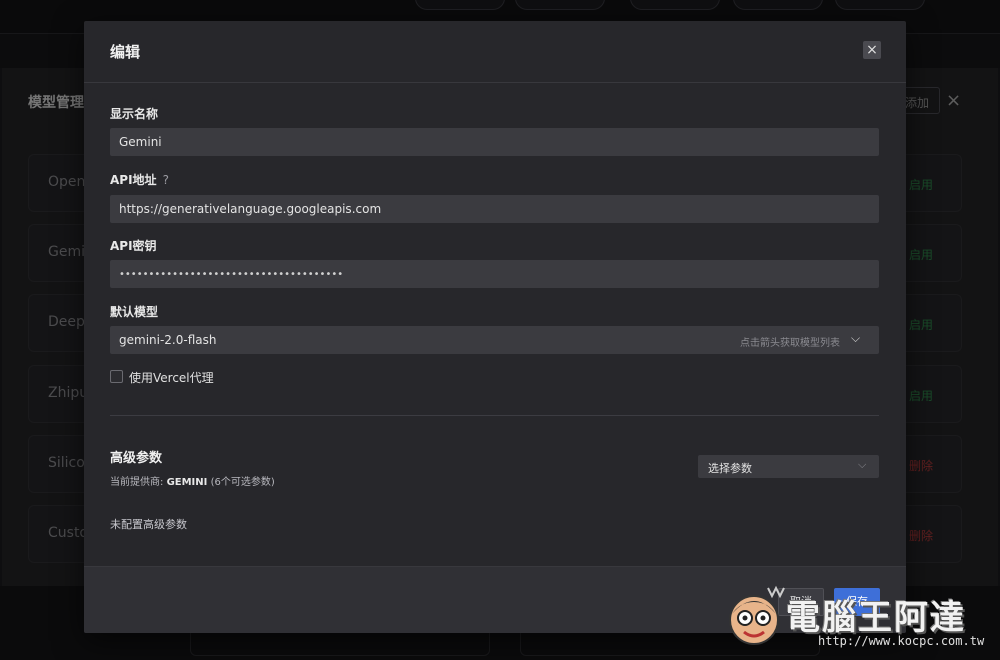  What do you see at coordinates (134, 114) in the screenshot?
I see `display-name-label: 显示名称` at bounding box center [134, 114].